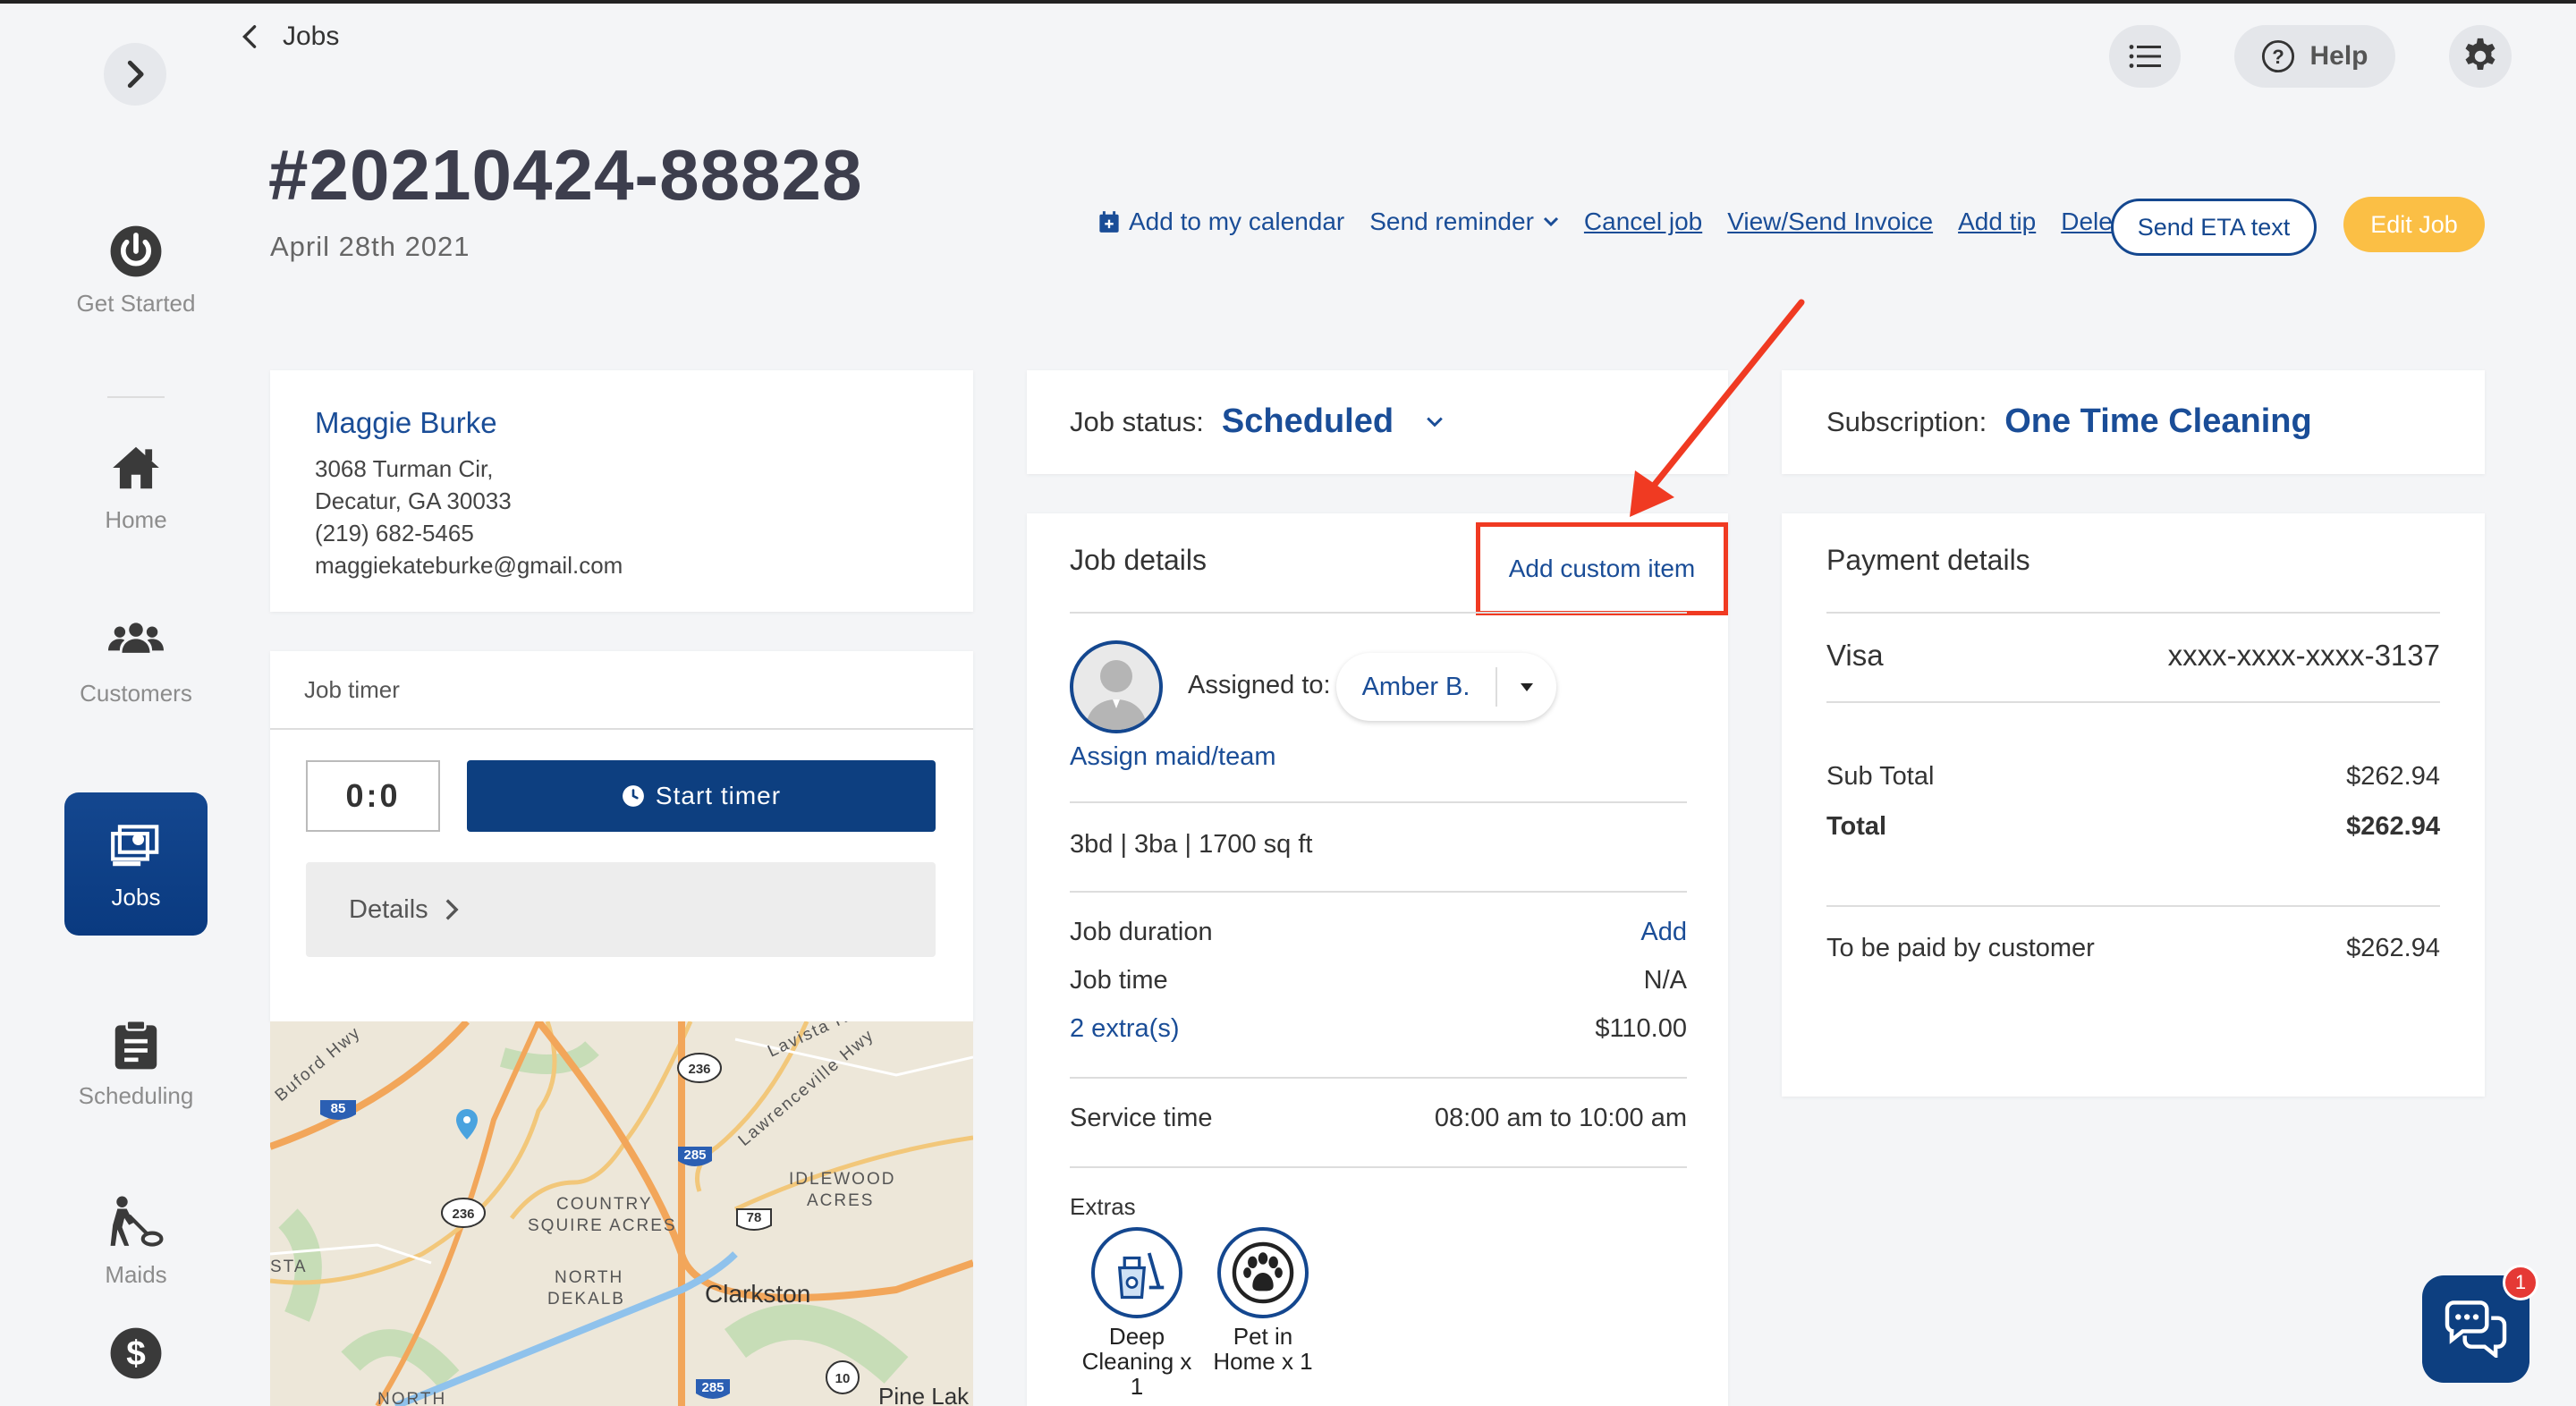 This screenshot has width=2576, height=1406. What do you see at coordinates (1446, 687) in the screenshot?
I see `assigned-to-select: Amber B.` at bounding box center [1446, 687].